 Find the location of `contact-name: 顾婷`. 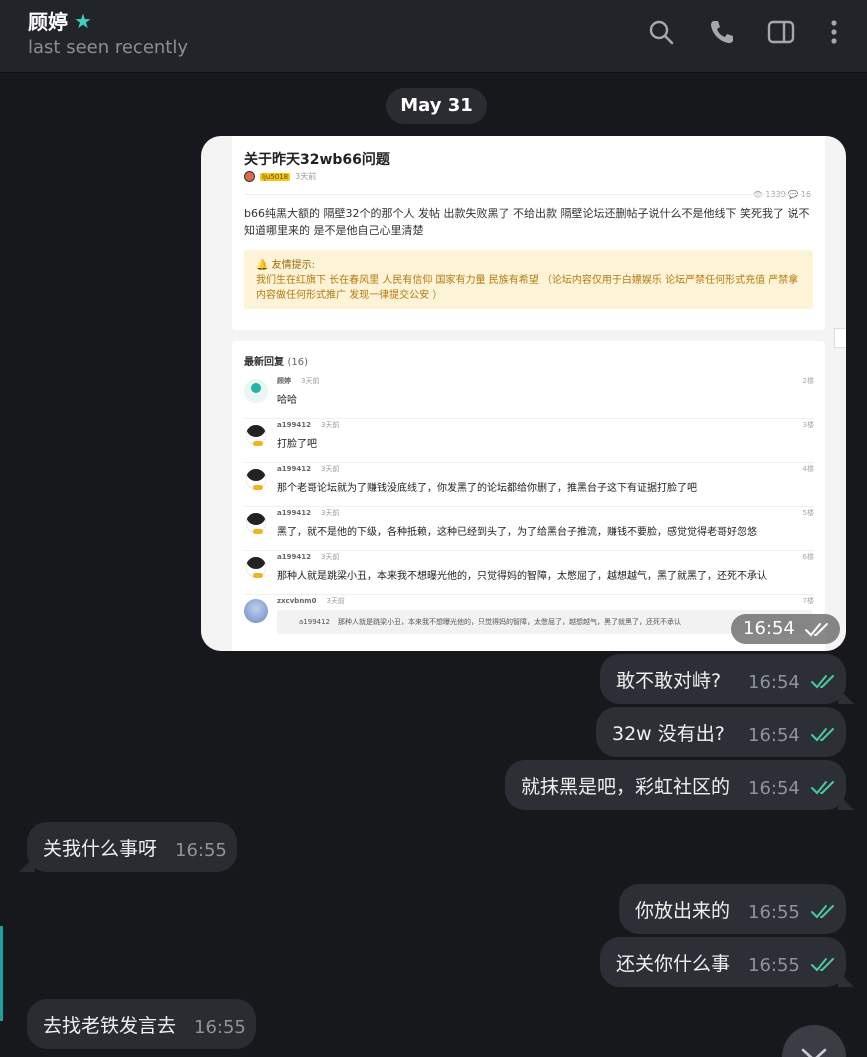

contact-name: 顾婷 is located at coordinates (48, 20).